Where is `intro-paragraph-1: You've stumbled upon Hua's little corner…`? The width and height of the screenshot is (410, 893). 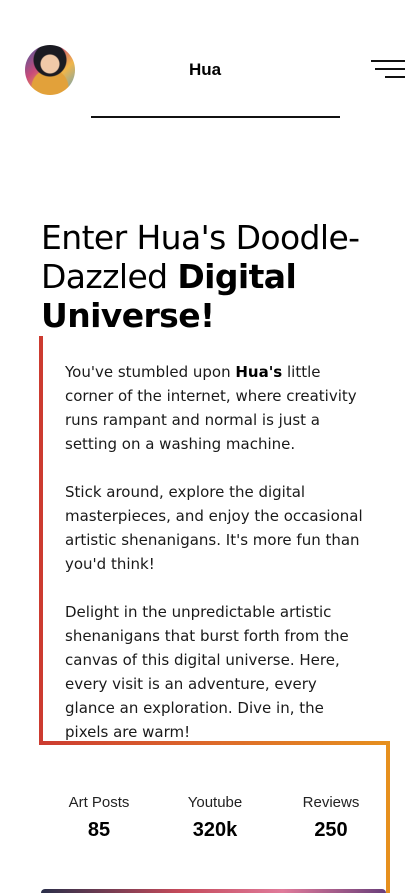 intro-paragraph-1: You've stumbled upon Hua's little corner… is located at coordinates (215, 408).